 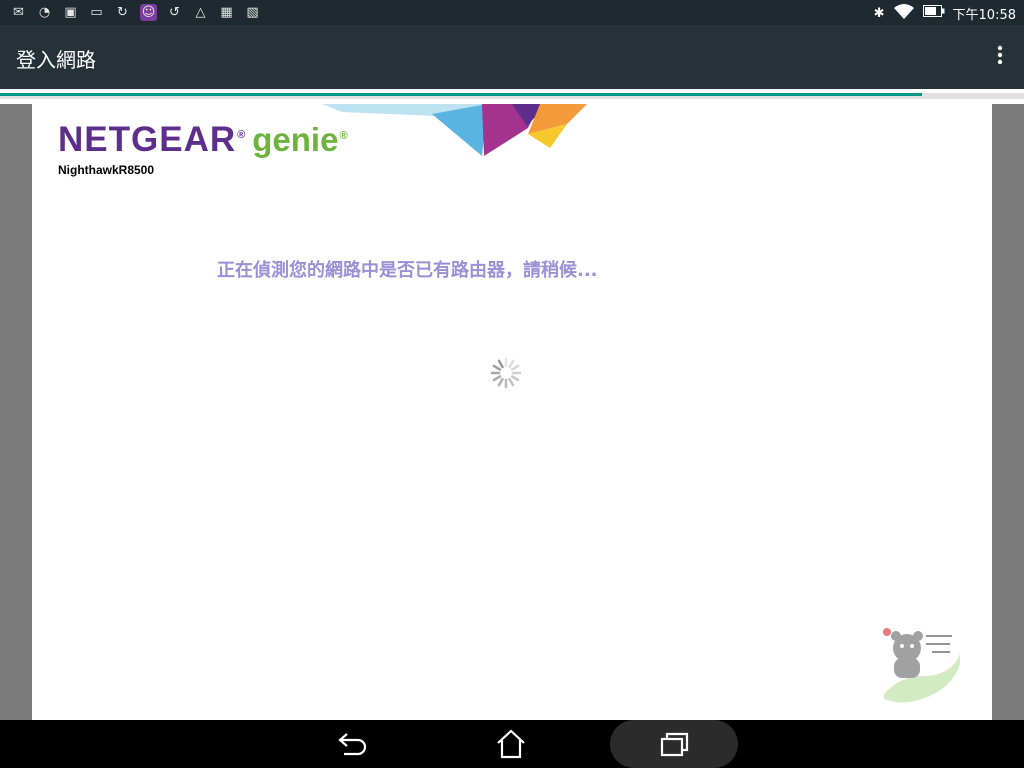 I want to click on banner-graphic, so click(x=454, y=130).